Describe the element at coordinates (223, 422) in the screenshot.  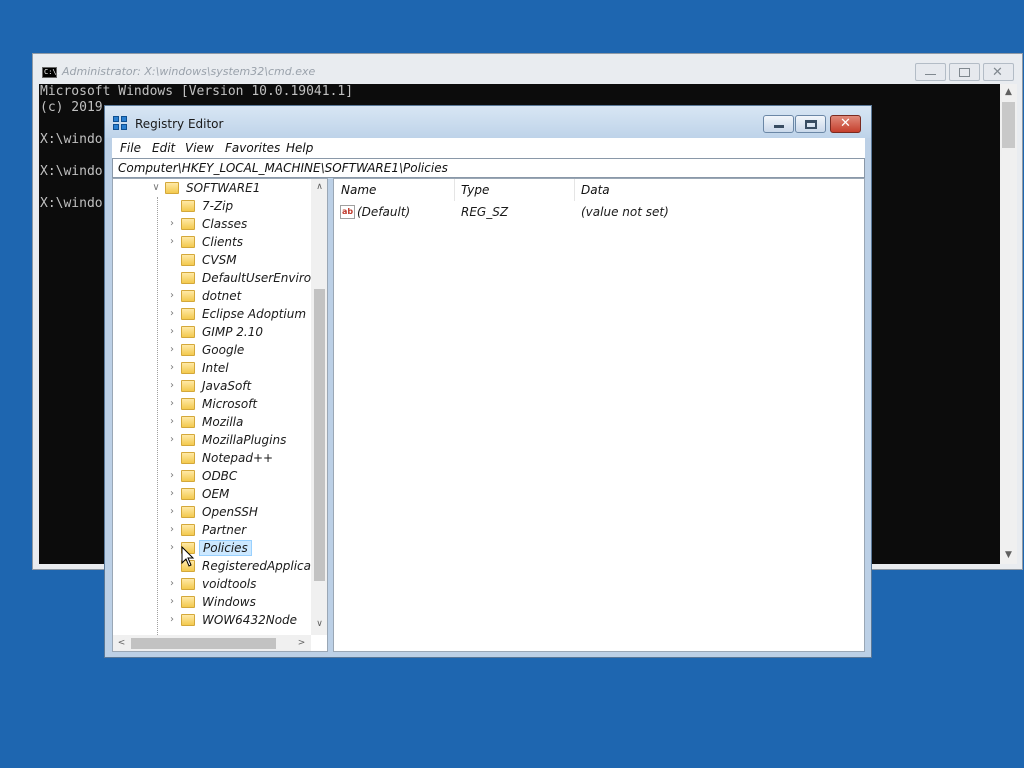
I see `tree-node-label: Mozilla` at that location.